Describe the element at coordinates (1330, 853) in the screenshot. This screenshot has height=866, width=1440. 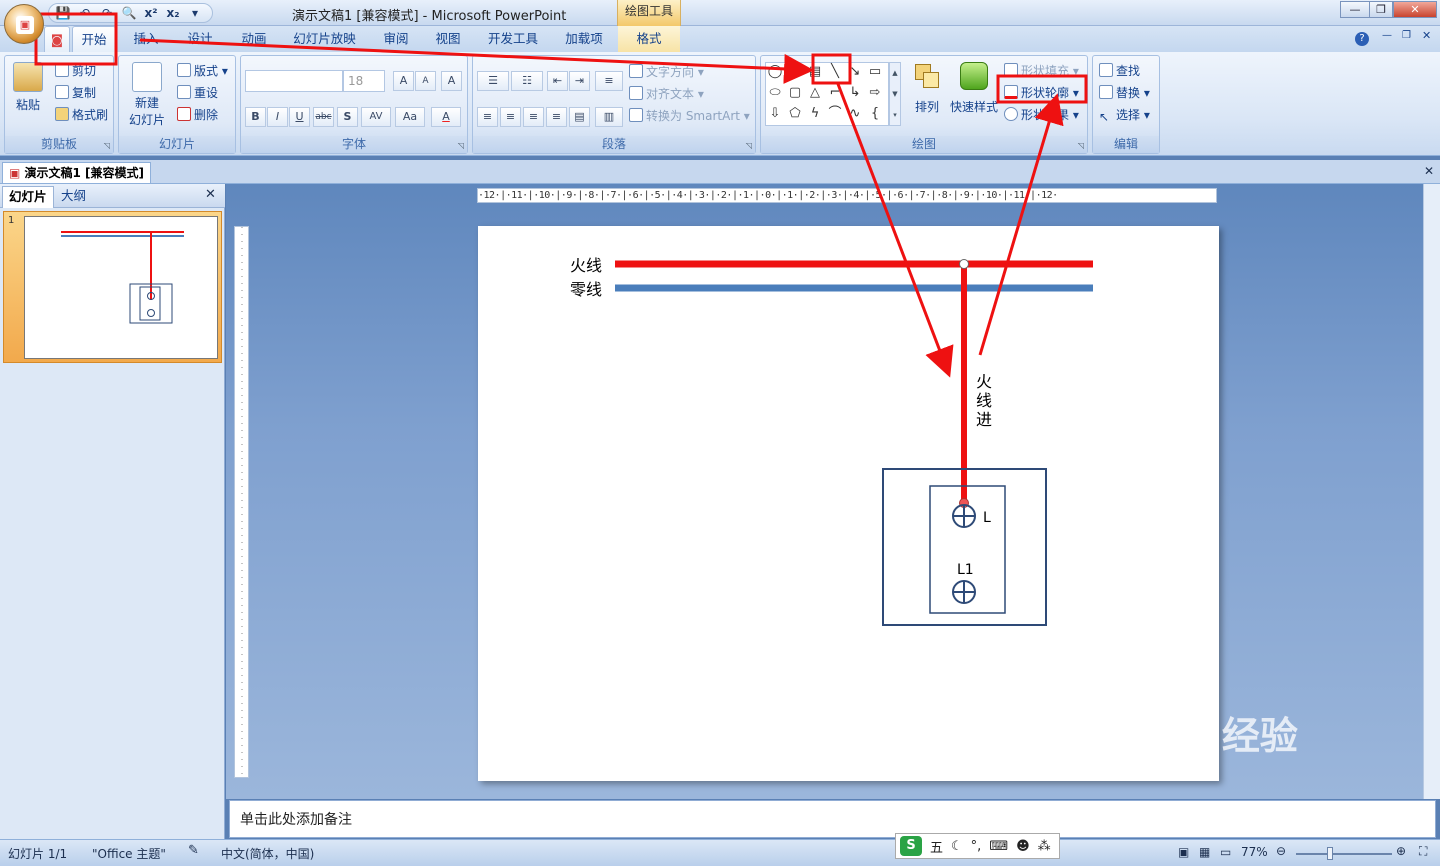
I see `zoom-slider-thumb` at that location.